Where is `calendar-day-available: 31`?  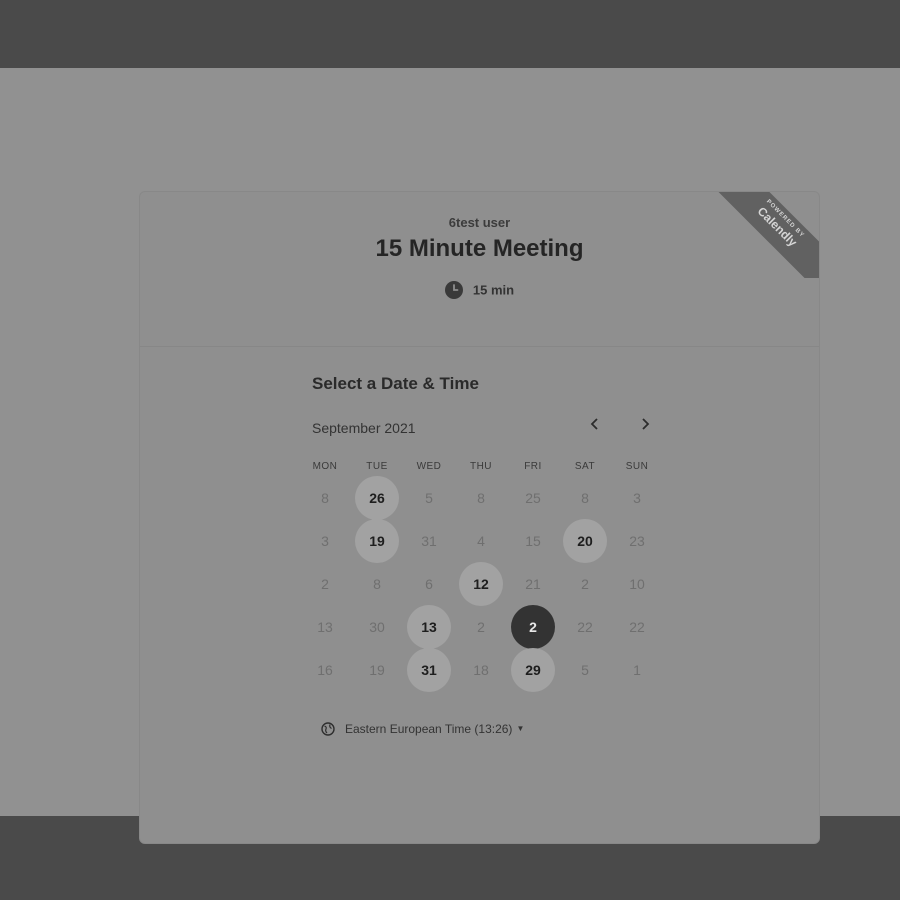 calendar-day-available: 31 is located at coordinates (429, 670).